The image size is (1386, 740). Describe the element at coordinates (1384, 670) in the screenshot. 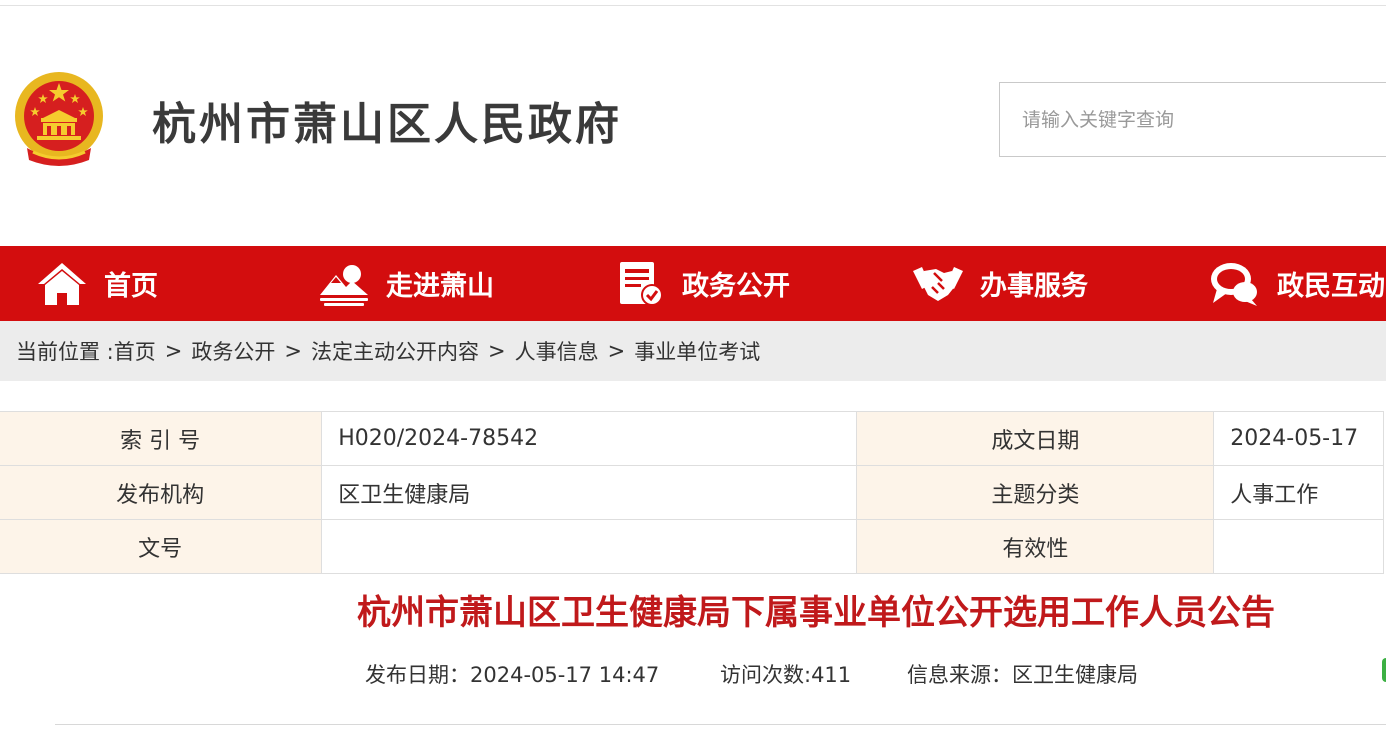

I see `share-widget-edge` at that location.